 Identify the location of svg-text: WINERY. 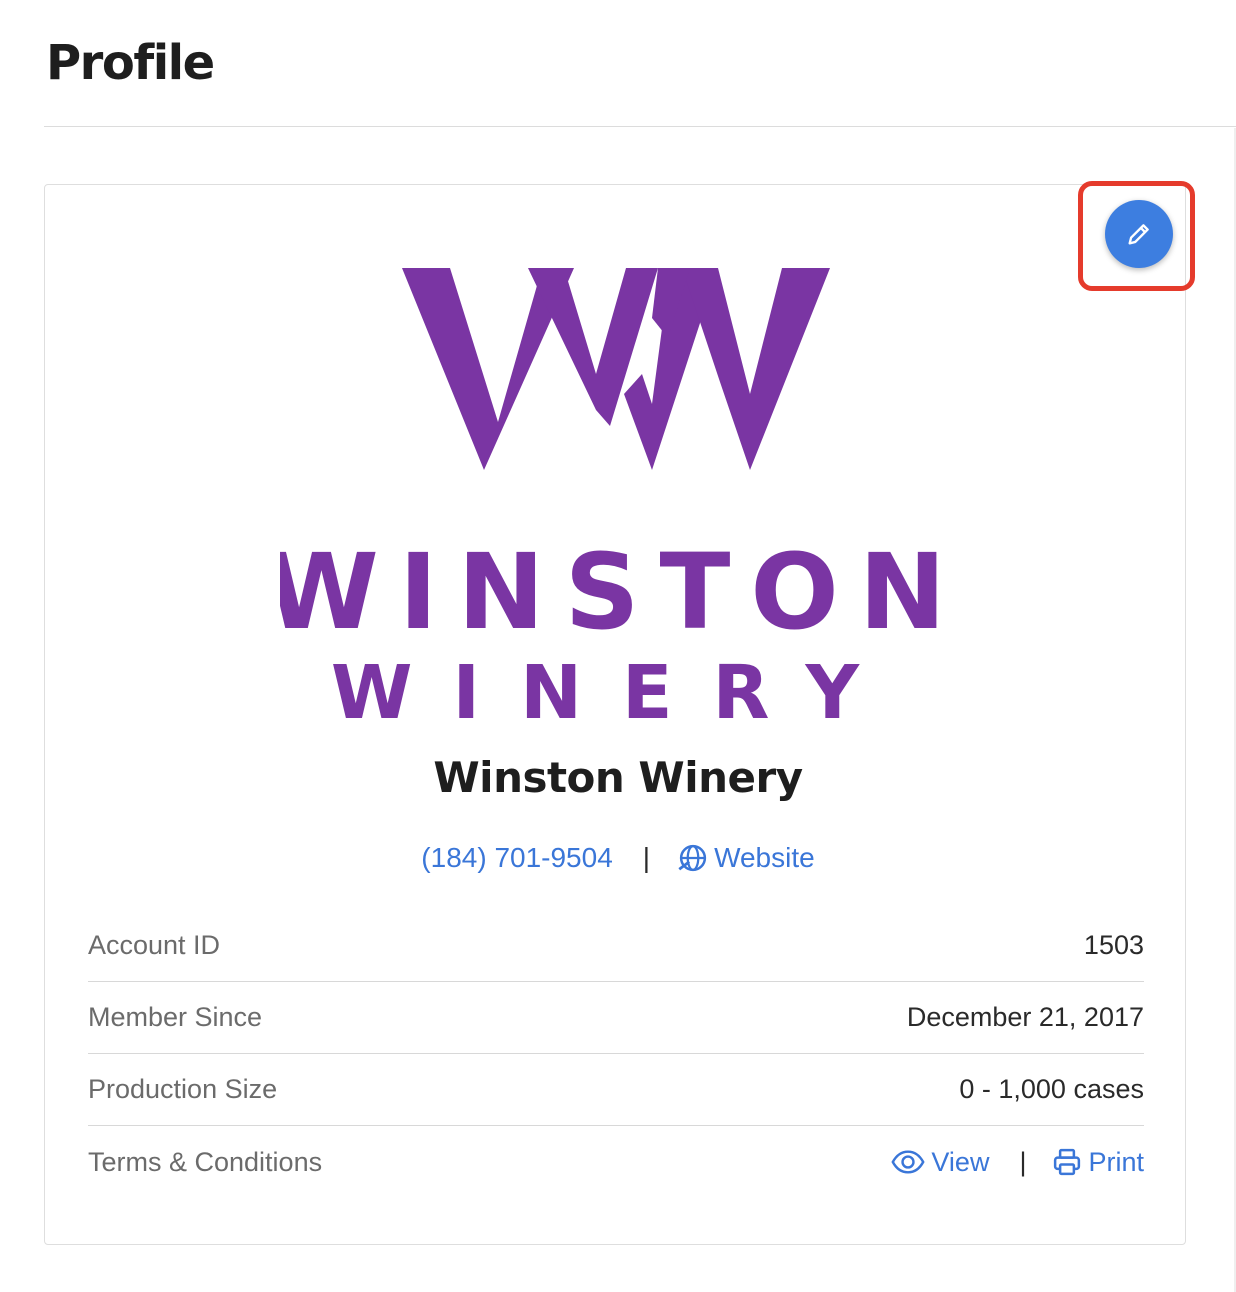
(615, 686).